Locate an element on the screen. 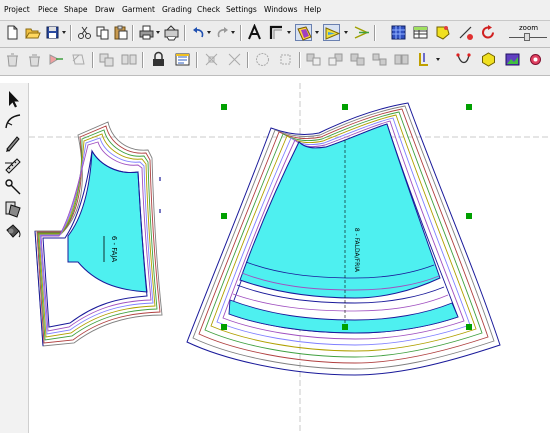 This screenshot has width=550, height=437. curve-tool-button is located at coordinates (463, 59).